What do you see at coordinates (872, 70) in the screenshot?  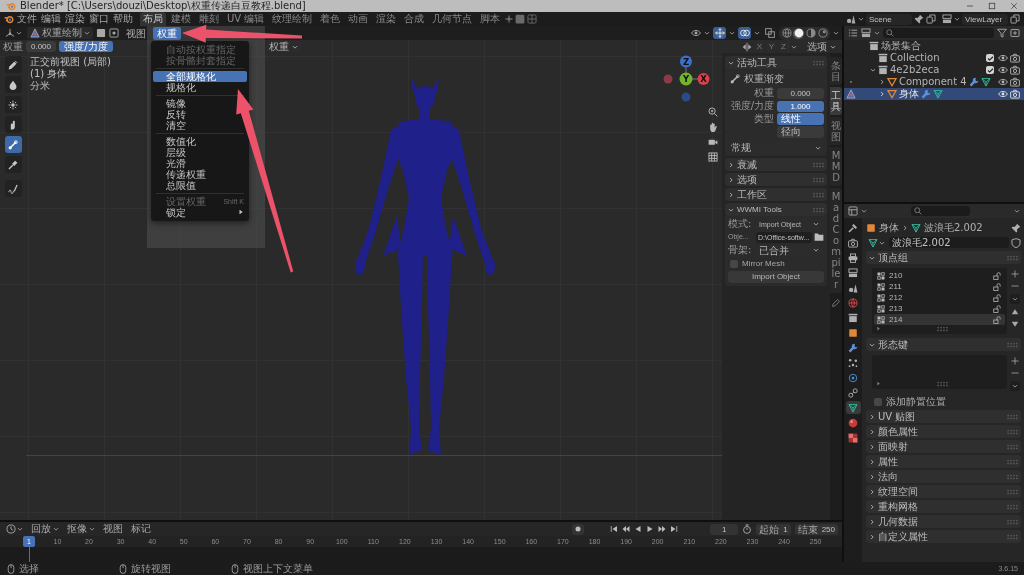 I see `chevron-down-icon` at bounding box center [872, 70].